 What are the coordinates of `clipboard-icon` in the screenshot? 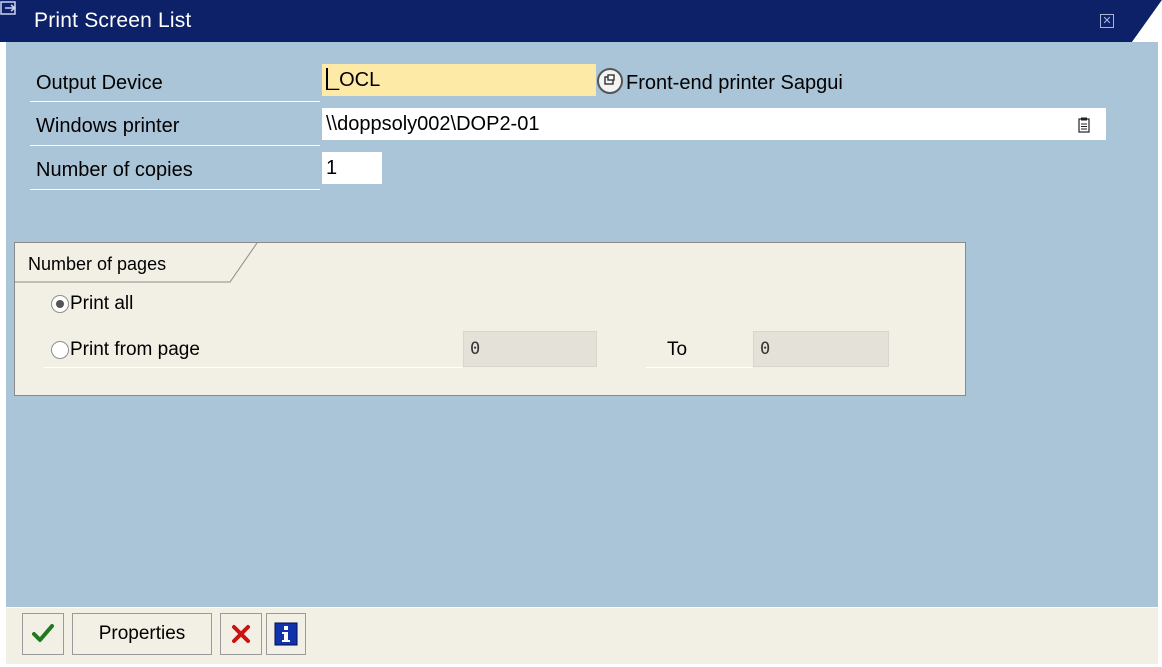 It's located at (1084, 125).